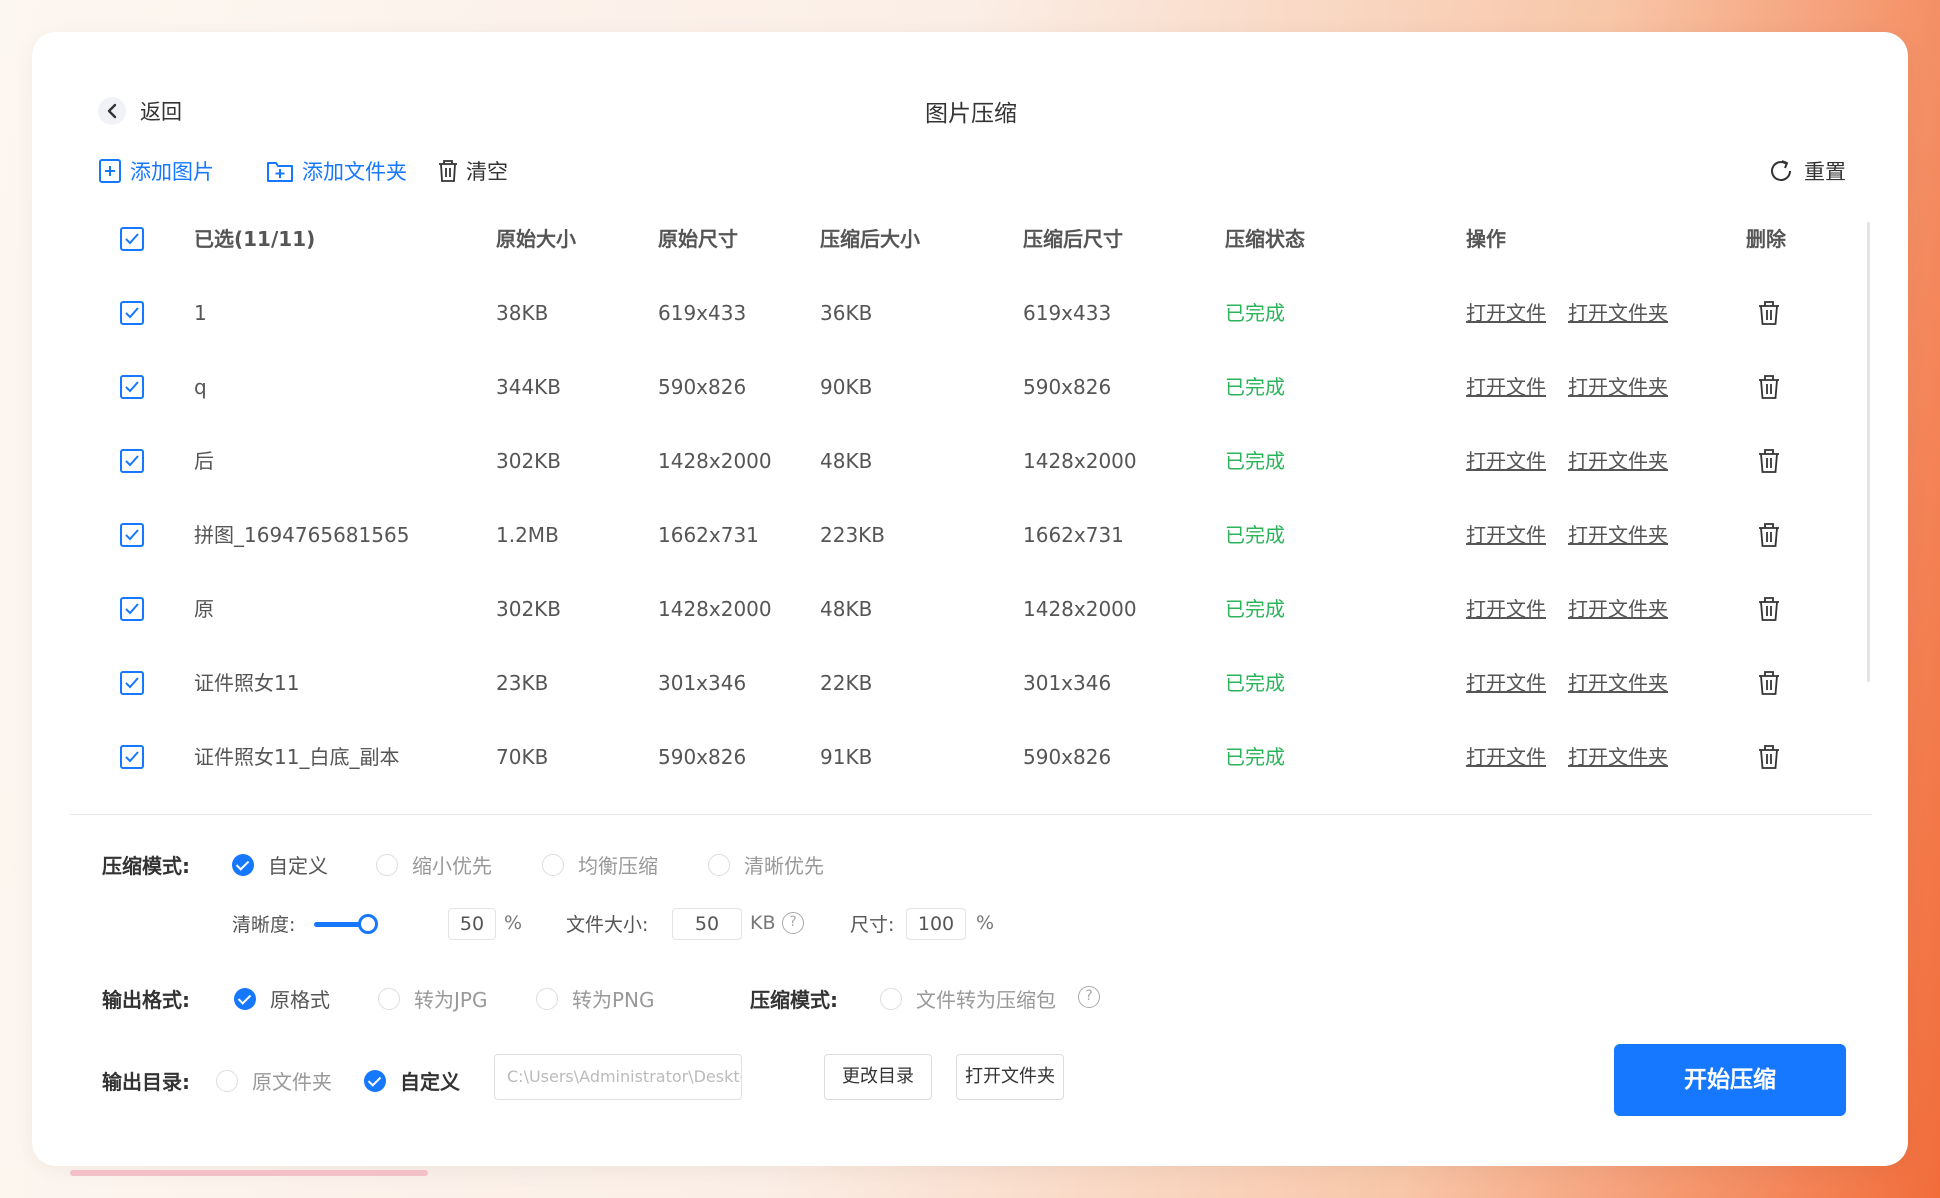  What do you see at coordinates (452, 866) in the screenshot?
I see `mode-shrink-label: 缩小优先` at bounding box center [452, 866].